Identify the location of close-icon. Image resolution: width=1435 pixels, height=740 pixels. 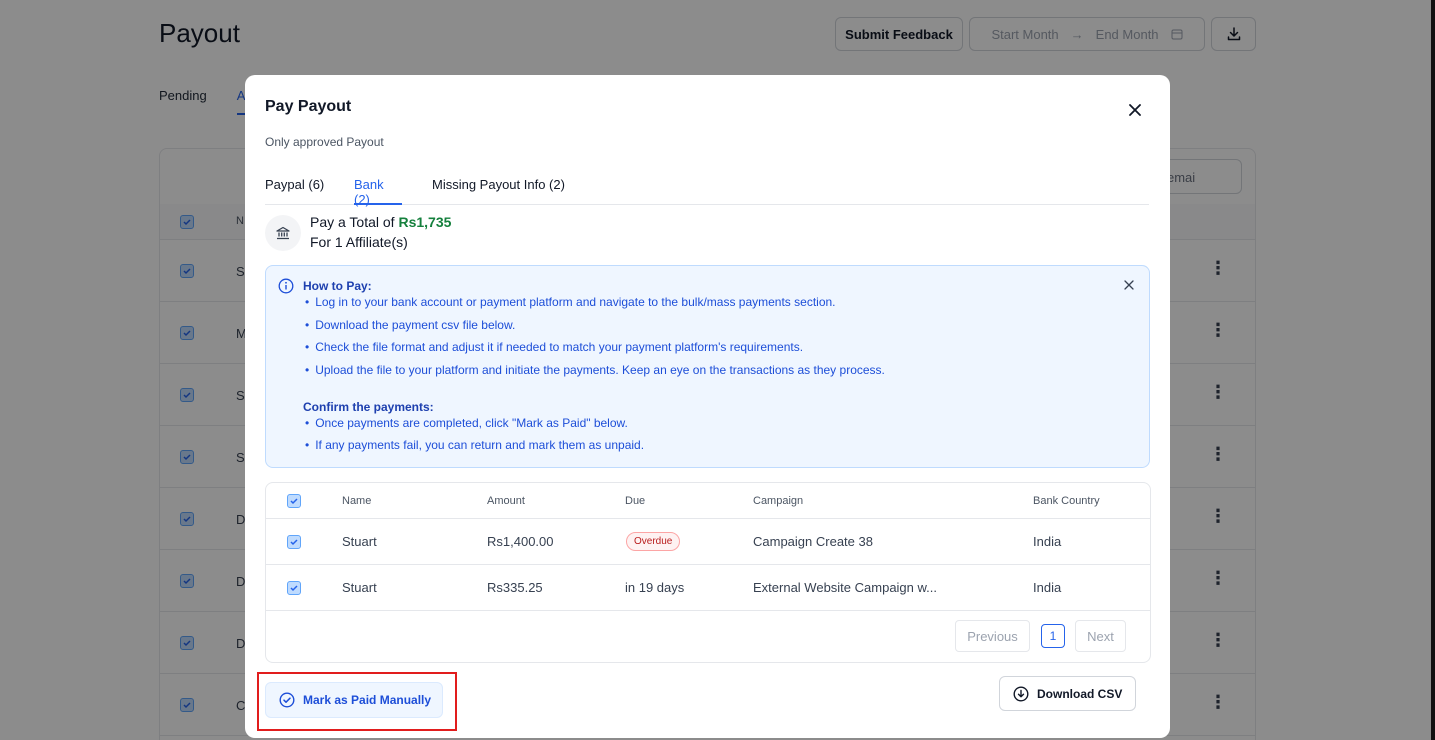
(1135, 110).